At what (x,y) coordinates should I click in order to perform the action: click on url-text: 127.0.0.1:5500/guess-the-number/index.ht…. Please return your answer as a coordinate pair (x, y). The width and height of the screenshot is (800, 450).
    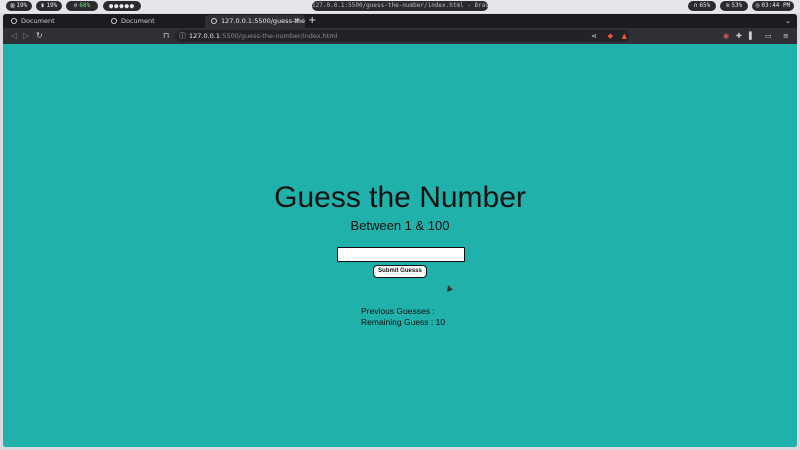
    Looking at the image, I should click on (263, 36).